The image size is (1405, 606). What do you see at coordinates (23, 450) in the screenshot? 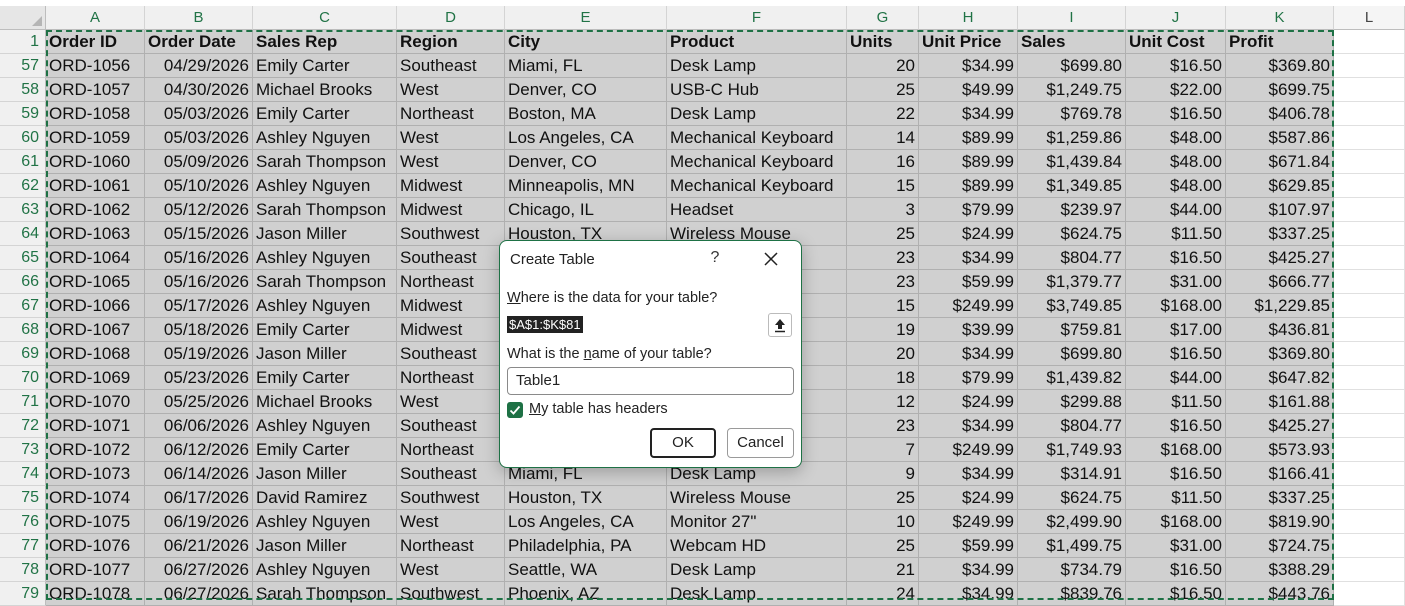
I see `row-header-73: 73` at bounding box center [23, 450].